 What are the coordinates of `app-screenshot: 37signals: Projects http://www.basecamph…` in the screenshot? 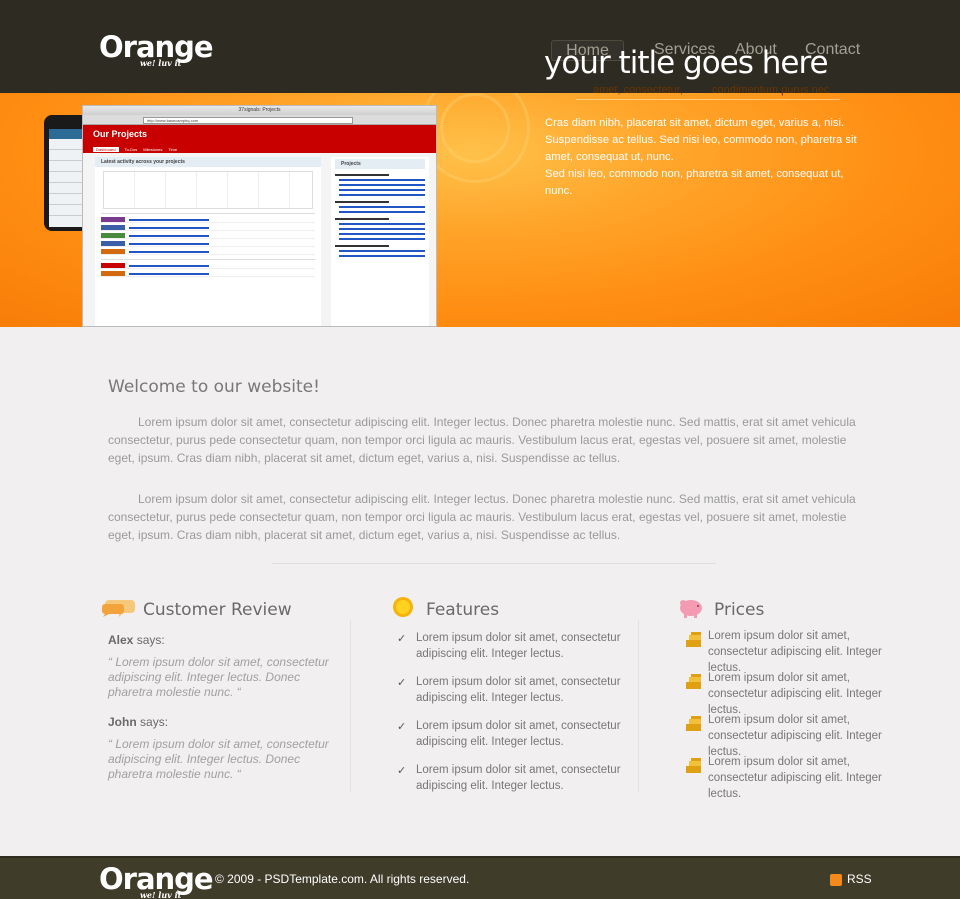 It's located at (259, 216).